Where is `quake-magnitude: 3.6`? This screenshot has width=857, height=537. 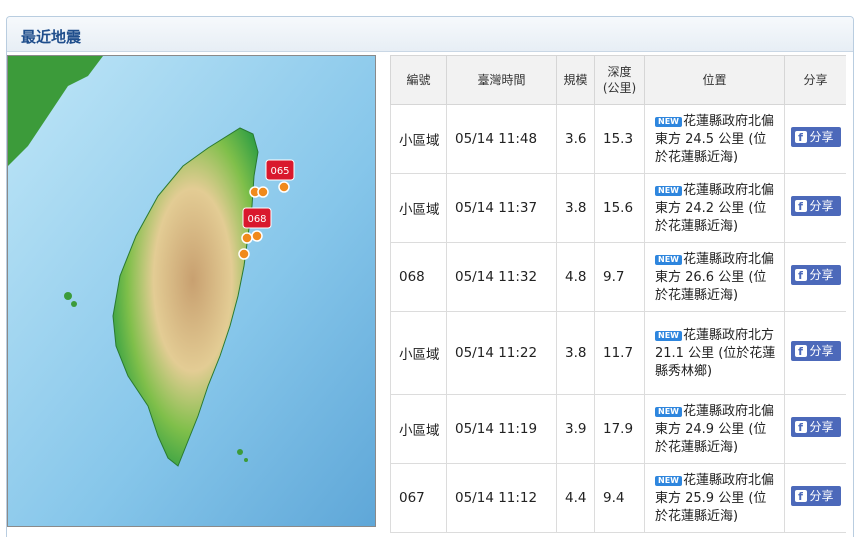 quake-magnitude: 3.6 is located at coordinates (575, 139).